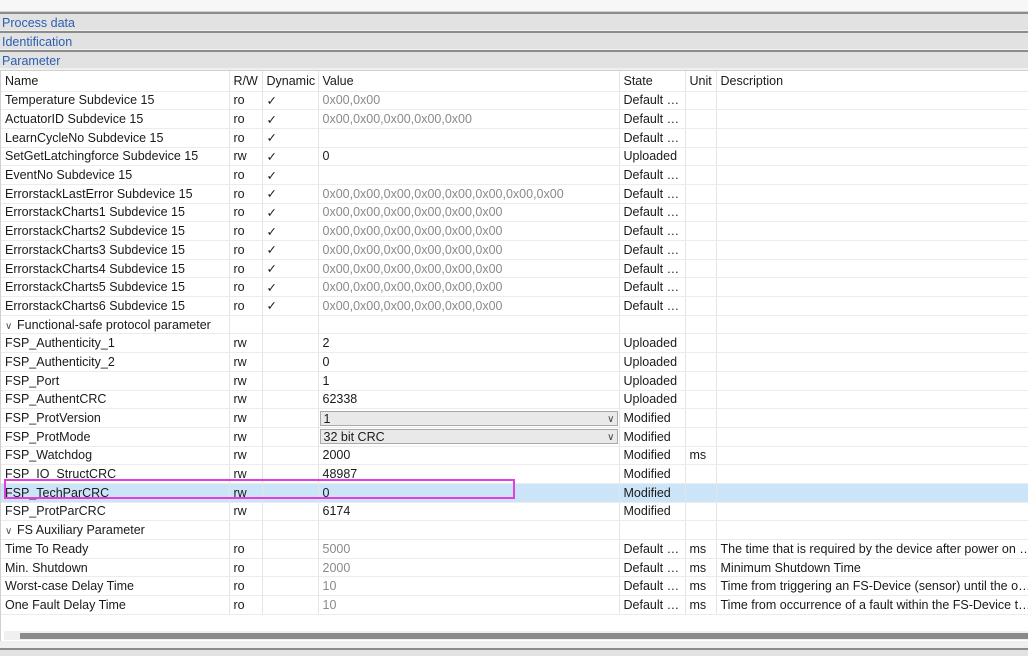  Describe the element at coordinates (469, 381) in the screenshot. I see `cell-value: 1` at that location.